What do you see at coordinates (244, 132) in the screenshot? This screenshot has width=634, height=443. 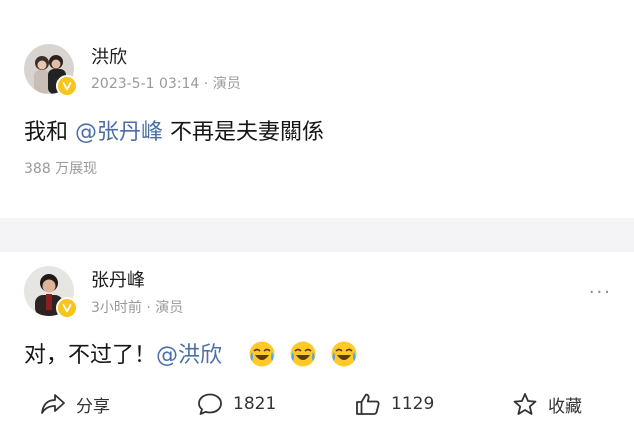 I see `post-text: 不再是夫妻關係` at bounding box center [244, 132].